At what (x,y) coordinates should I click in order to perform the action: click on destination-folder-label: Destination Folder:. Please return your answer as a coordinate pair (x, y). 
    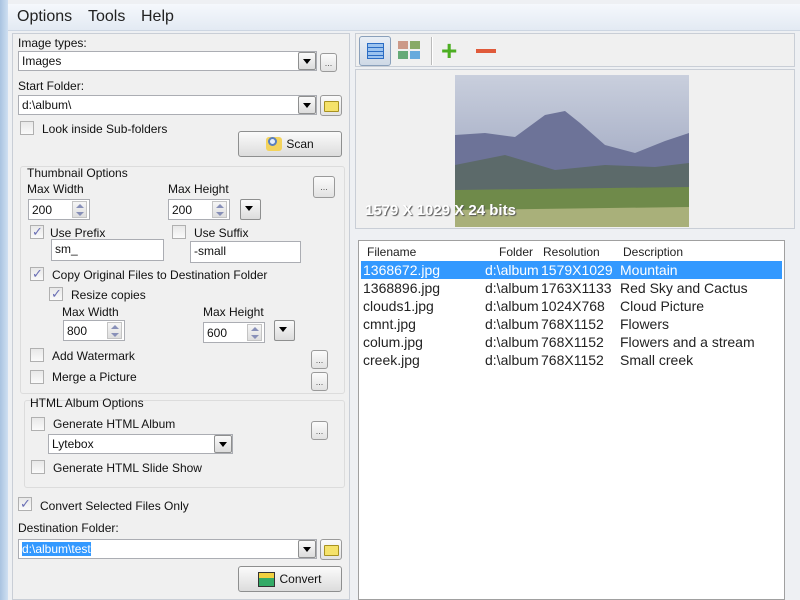
    Looking at the image, I should click on (68, 528).